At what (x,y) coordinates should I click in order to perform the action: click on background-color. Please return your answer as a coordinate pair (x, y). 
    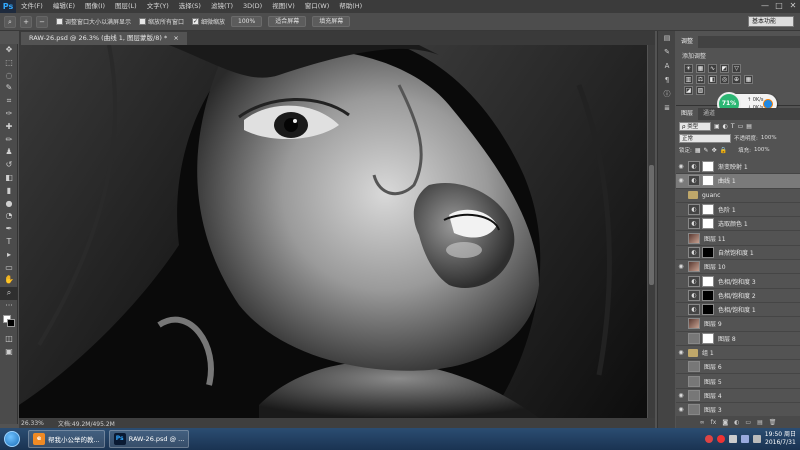
    Looking at the image, I should click on (11, 322).